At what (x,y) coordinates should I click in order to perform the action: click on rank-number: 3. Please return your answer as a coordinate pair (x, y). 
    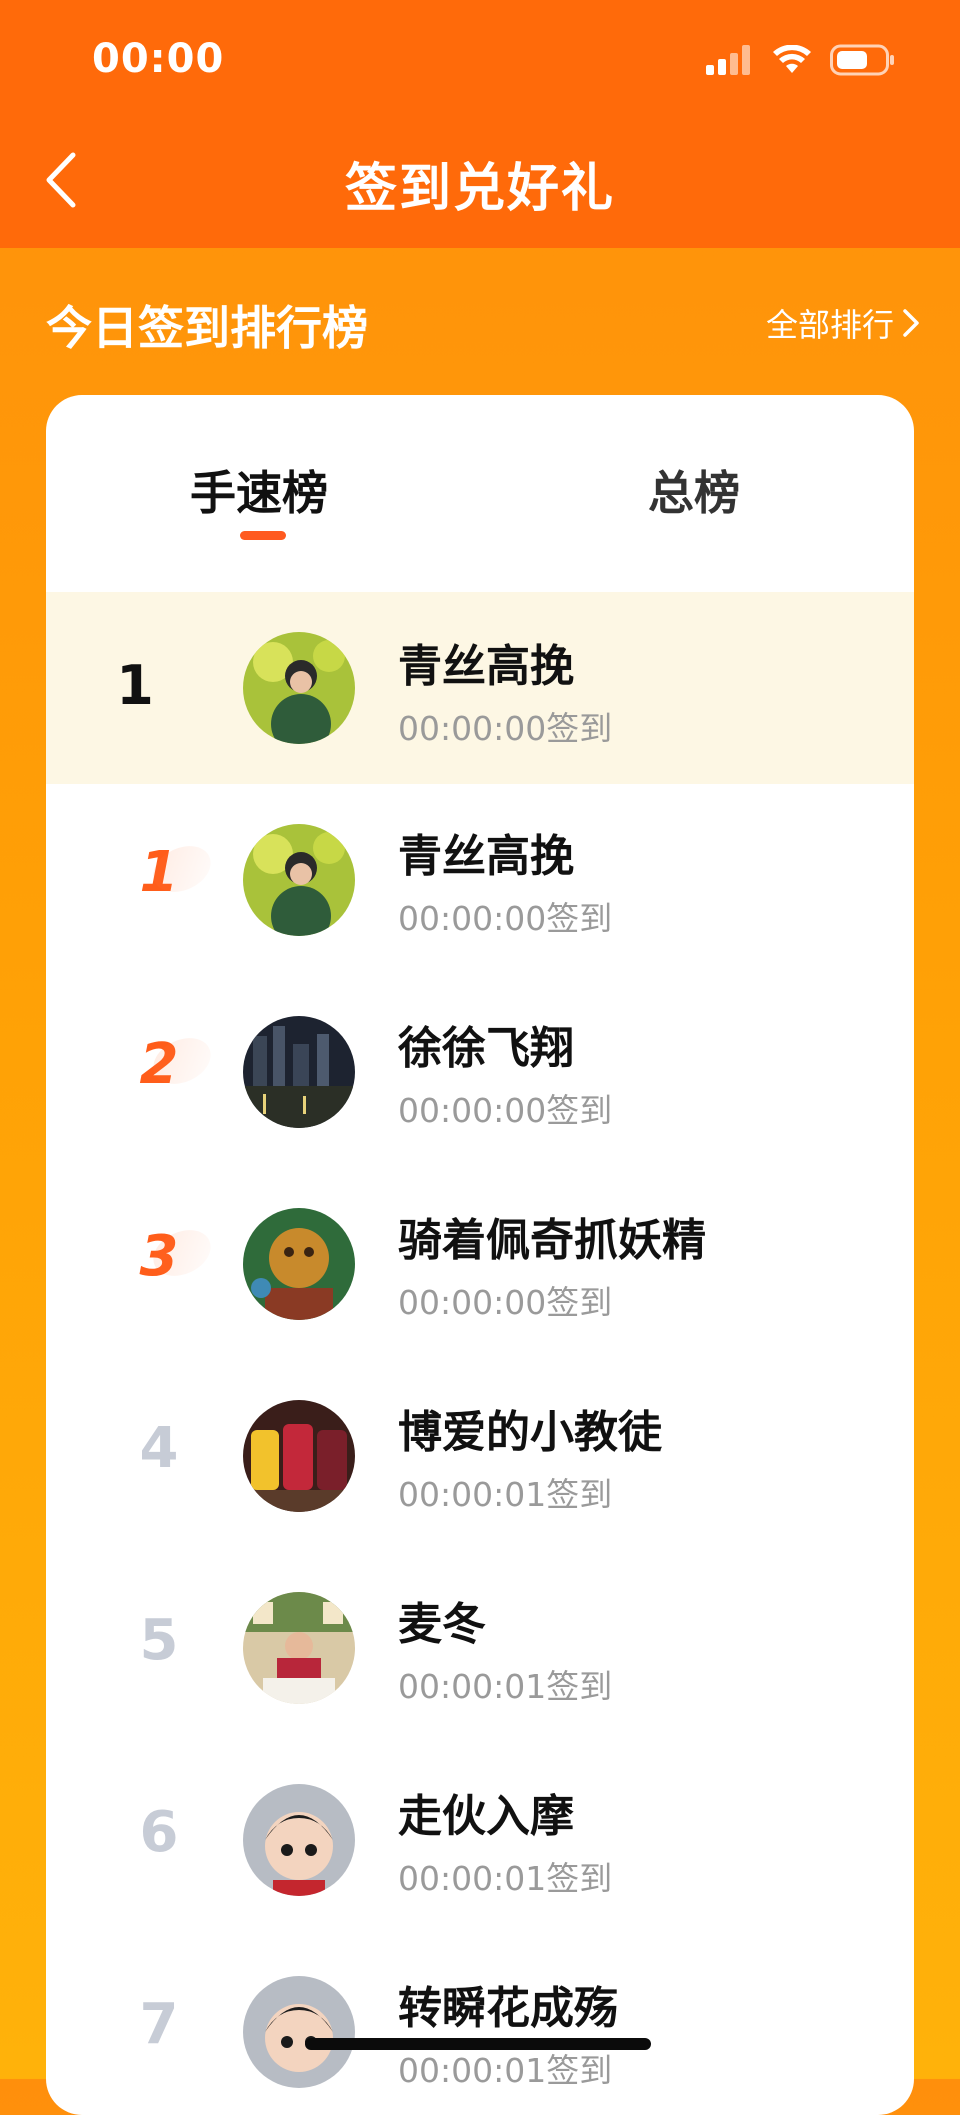
    Looking at the image, I should click on (161, 1255).